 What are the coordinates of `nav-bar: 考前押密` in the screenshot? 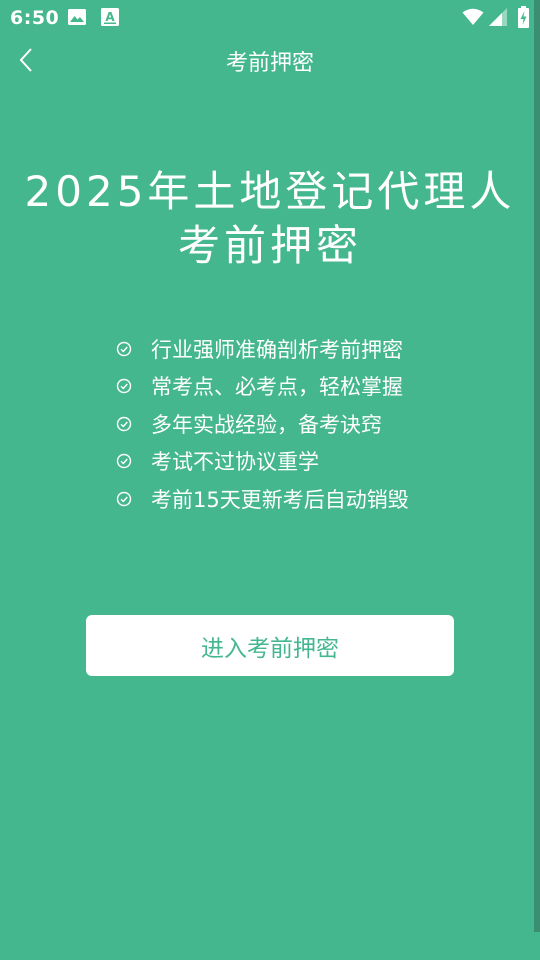 It's located at (270, 60).